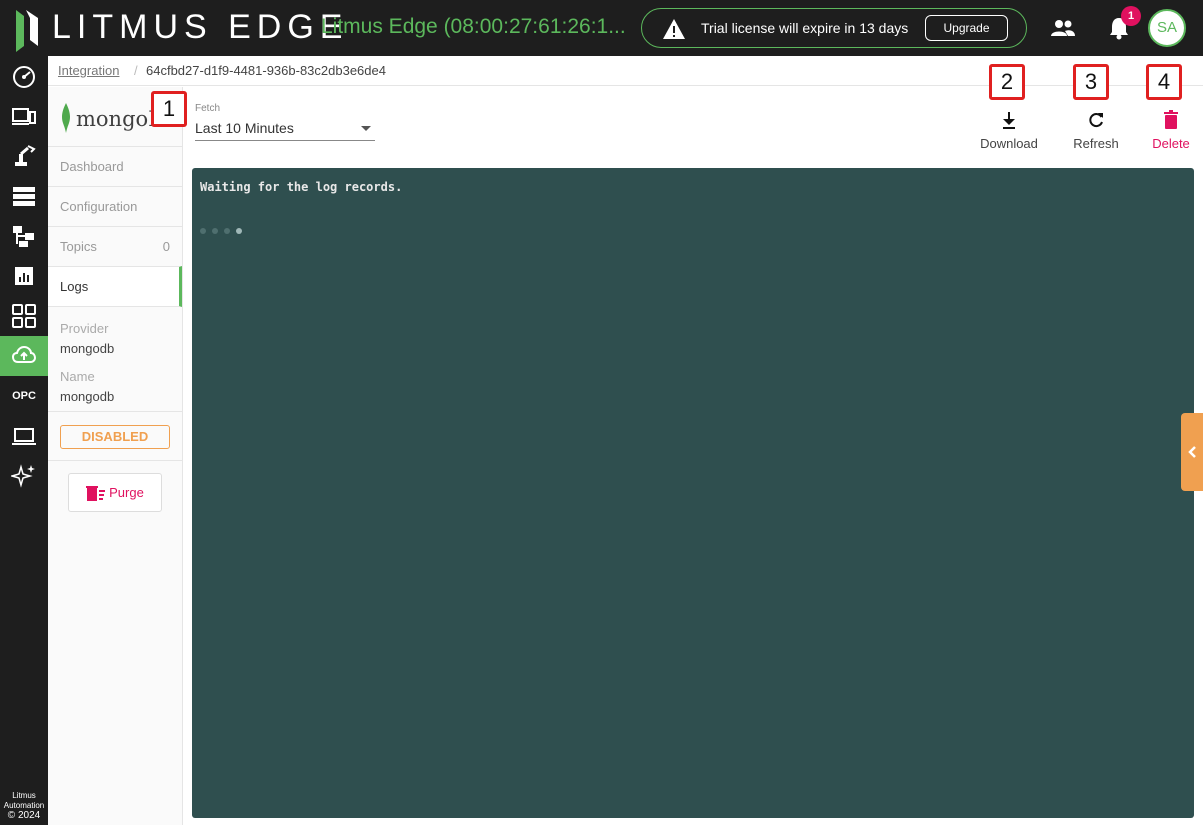 The width and height of the screenshot is (1203, 825). I want to click on fetch-select: Last 10 Minutes, so click(285, 129).